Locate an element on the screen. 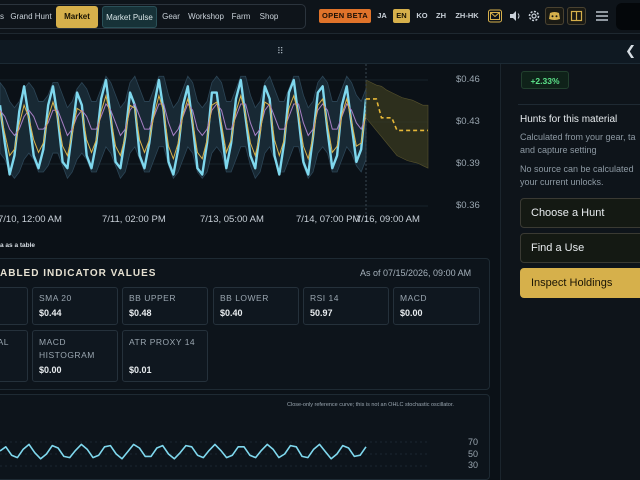 Image resolution: width=640 pixels, height=480 pixels. find-a-use-button: Find a Use is located at coordinates (580, 248).